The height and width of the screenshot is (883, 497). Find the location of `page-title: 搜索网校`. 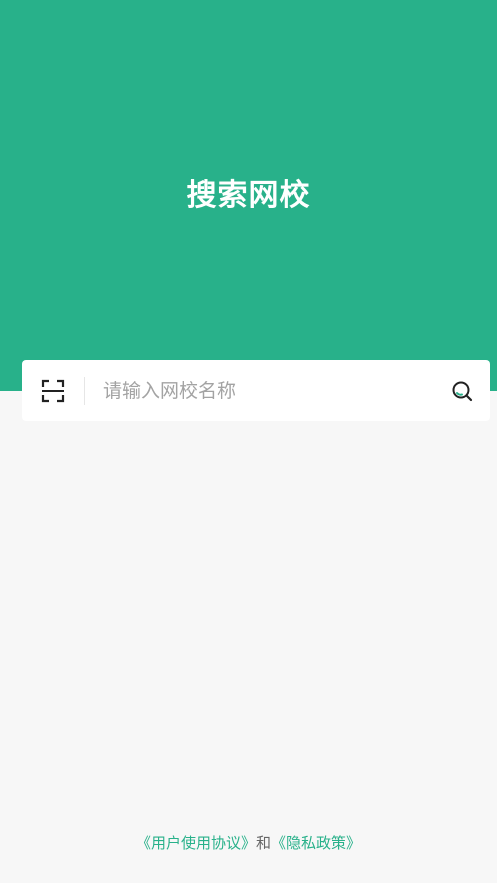

page-title: 搜索网校 is located at coordinates (248, 195).